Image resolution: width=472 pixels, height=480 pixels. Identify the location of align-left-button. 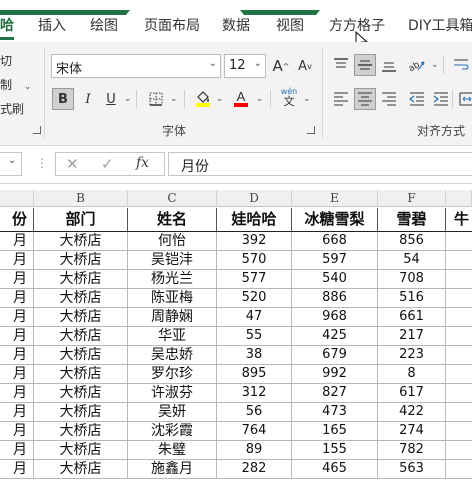
(341, 99).